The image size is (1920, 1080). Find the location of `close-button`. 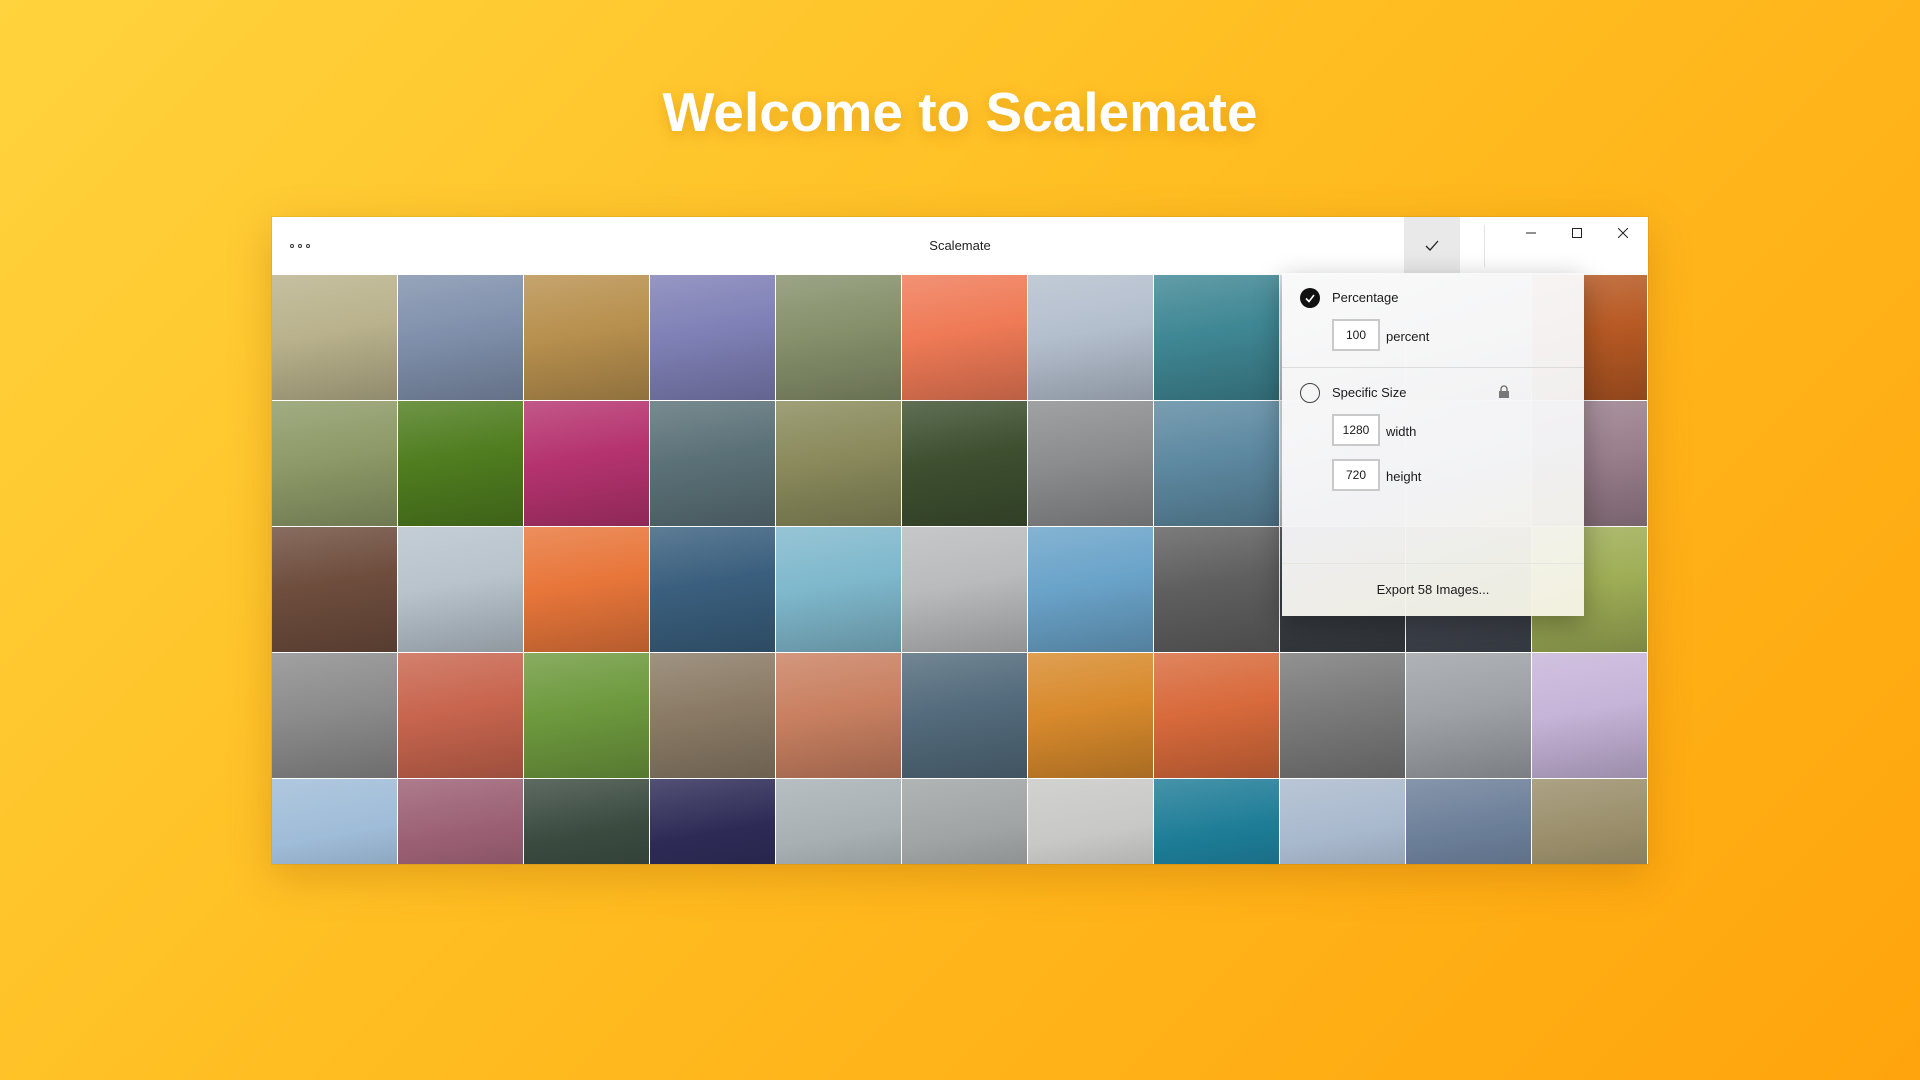

close-button is located at coordinates (1623, 233).